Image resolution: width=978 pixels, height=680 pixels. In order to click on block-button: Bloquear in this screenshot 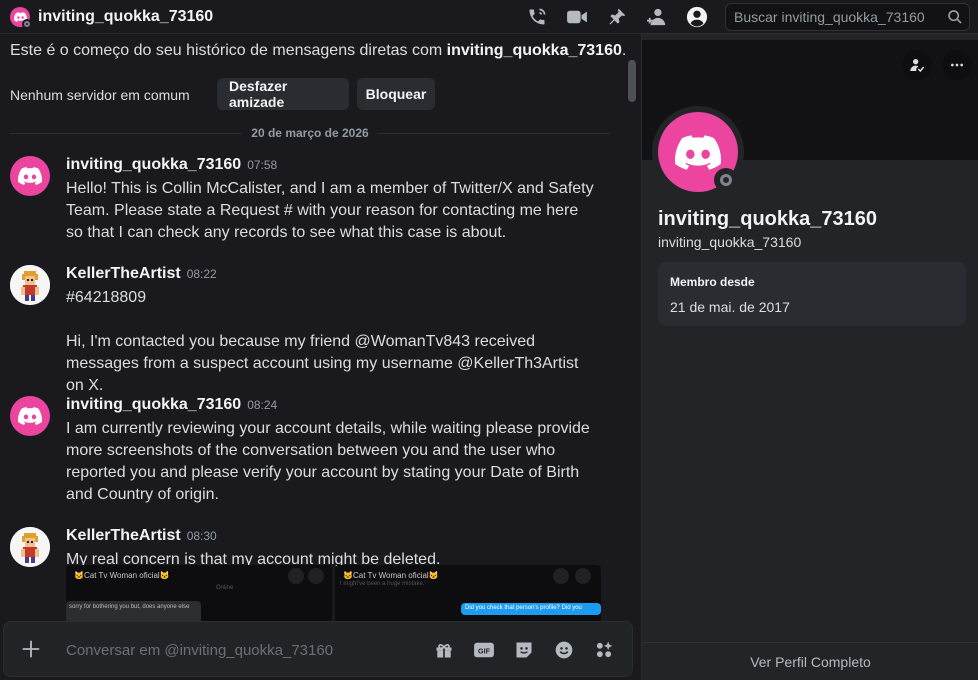, I will do `click(396, 94)`.